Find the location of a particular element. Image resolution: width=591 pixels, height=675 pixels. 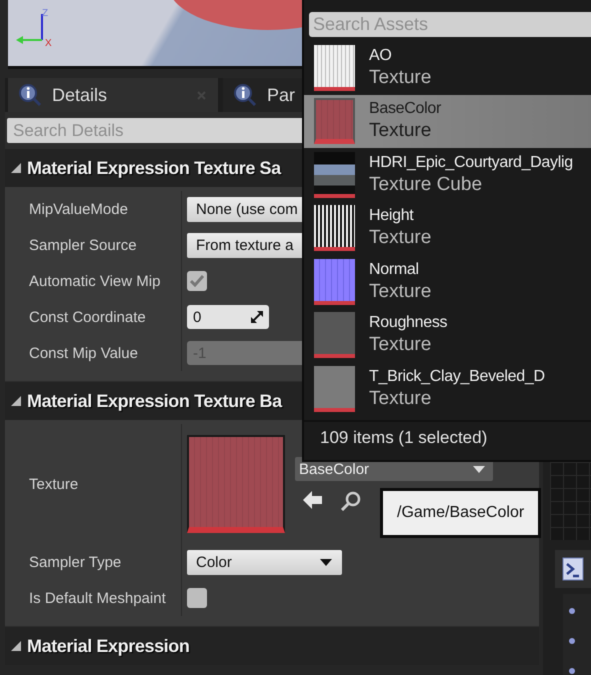

axis-label: X is located at coordinates (48, 44).